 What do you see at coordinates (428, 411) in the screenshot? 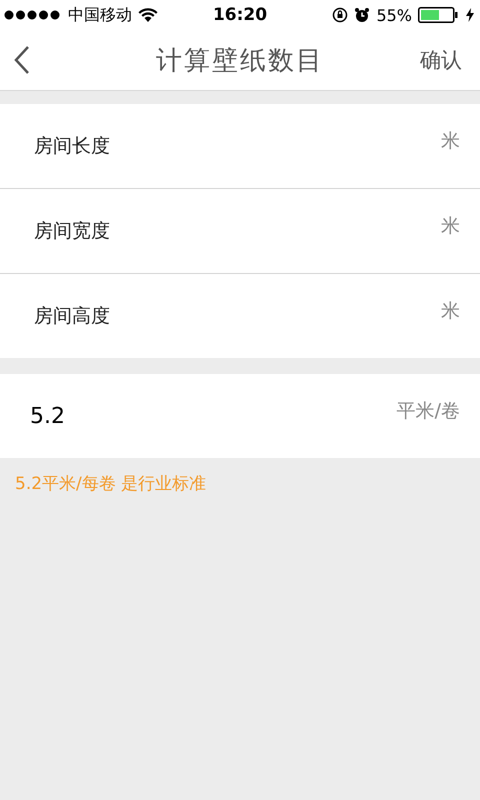
I see `unit-label: 平米/卷` at bounding box center [428, 411].